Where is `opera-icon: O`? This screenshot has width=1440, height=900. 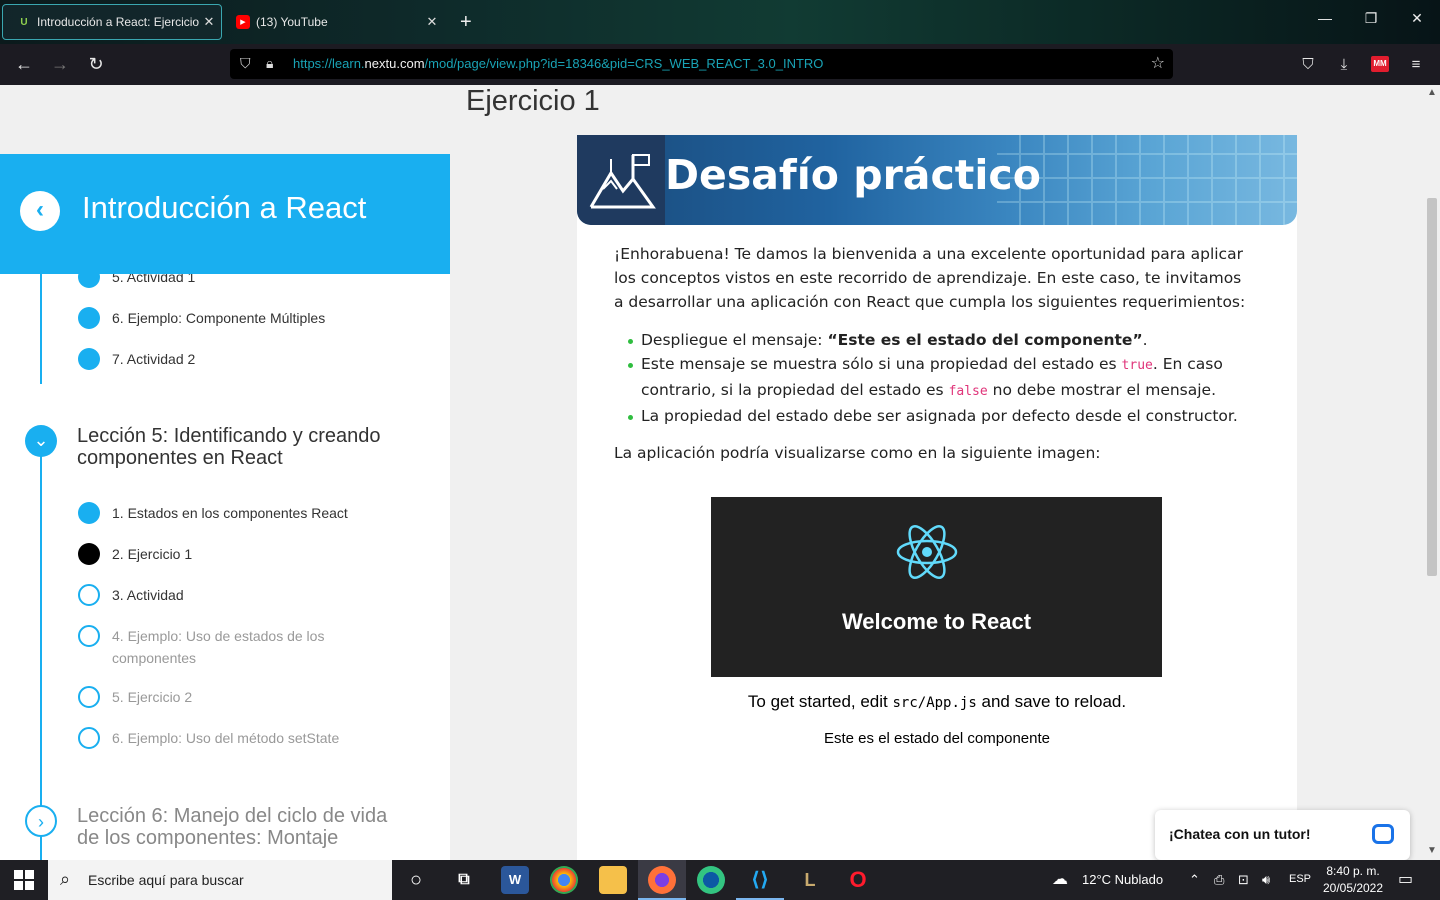 opera-icon: O is located at coordinates (858, 880).